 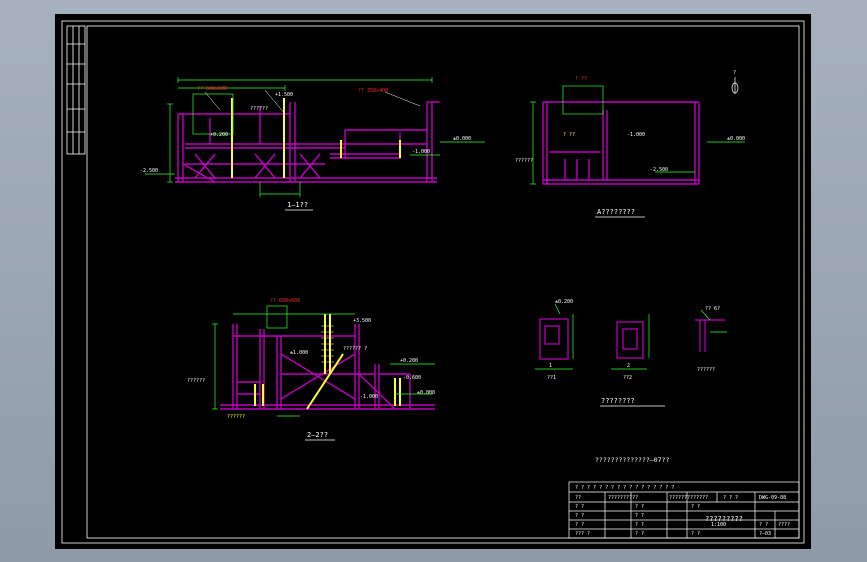 I want to click on detail-1-label: 1, so click(x=550, y=366).